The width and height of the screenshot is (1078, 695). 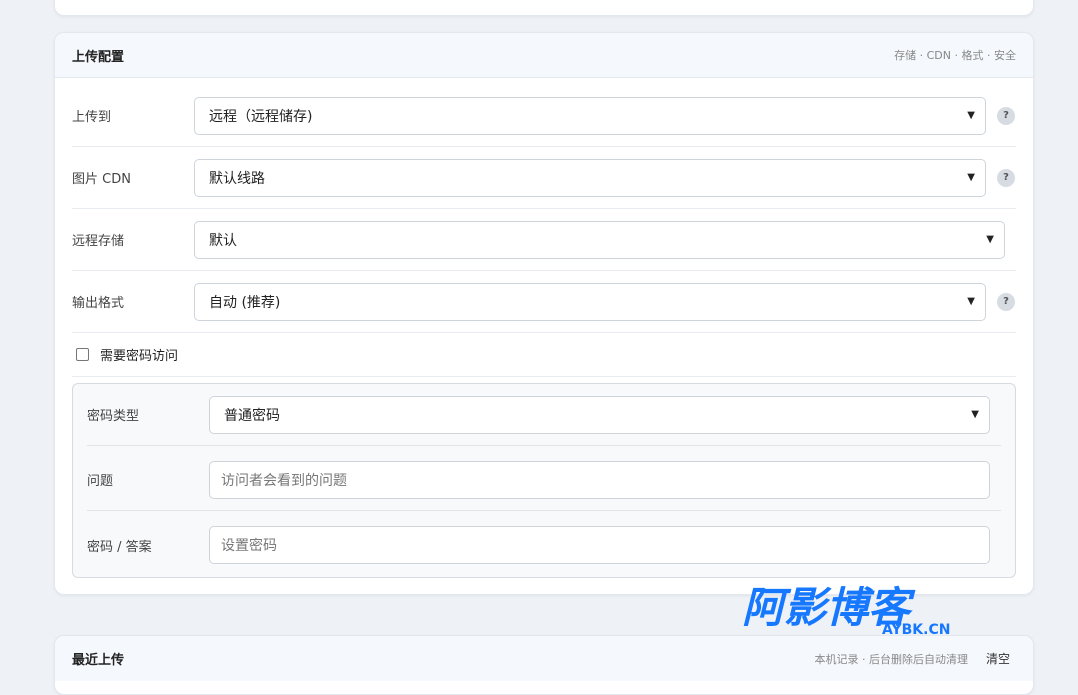 I want to click on answer-row: 密码 / 答案 设置密码, so click(x=544, y=545).